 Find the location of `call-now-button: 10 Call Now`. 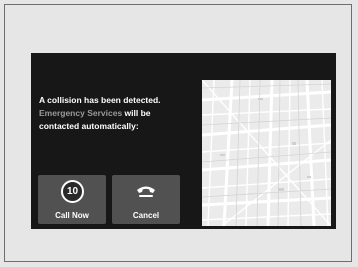

call-now-button: 10 Call Now is located at coordinates (72, 199).